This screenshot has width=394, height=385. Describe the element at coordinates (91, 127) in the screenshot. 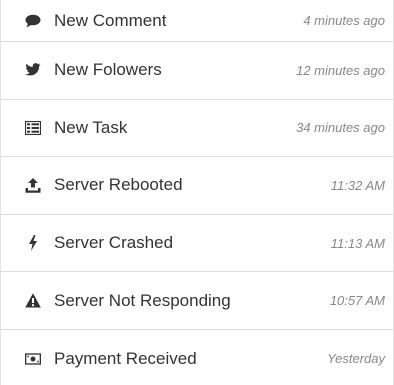

I see `notification-label: New Task` at that location.